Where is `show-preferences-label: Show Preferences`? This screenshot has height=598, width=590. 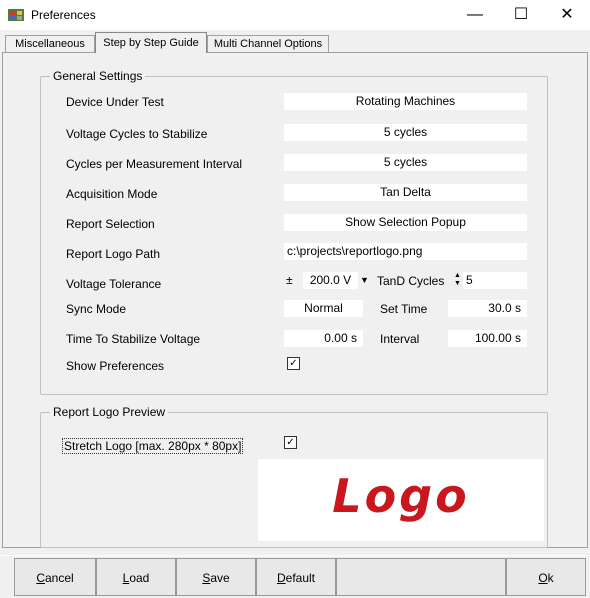
show-preferences-label: Show Preferences is located at coordinates (115, 366).